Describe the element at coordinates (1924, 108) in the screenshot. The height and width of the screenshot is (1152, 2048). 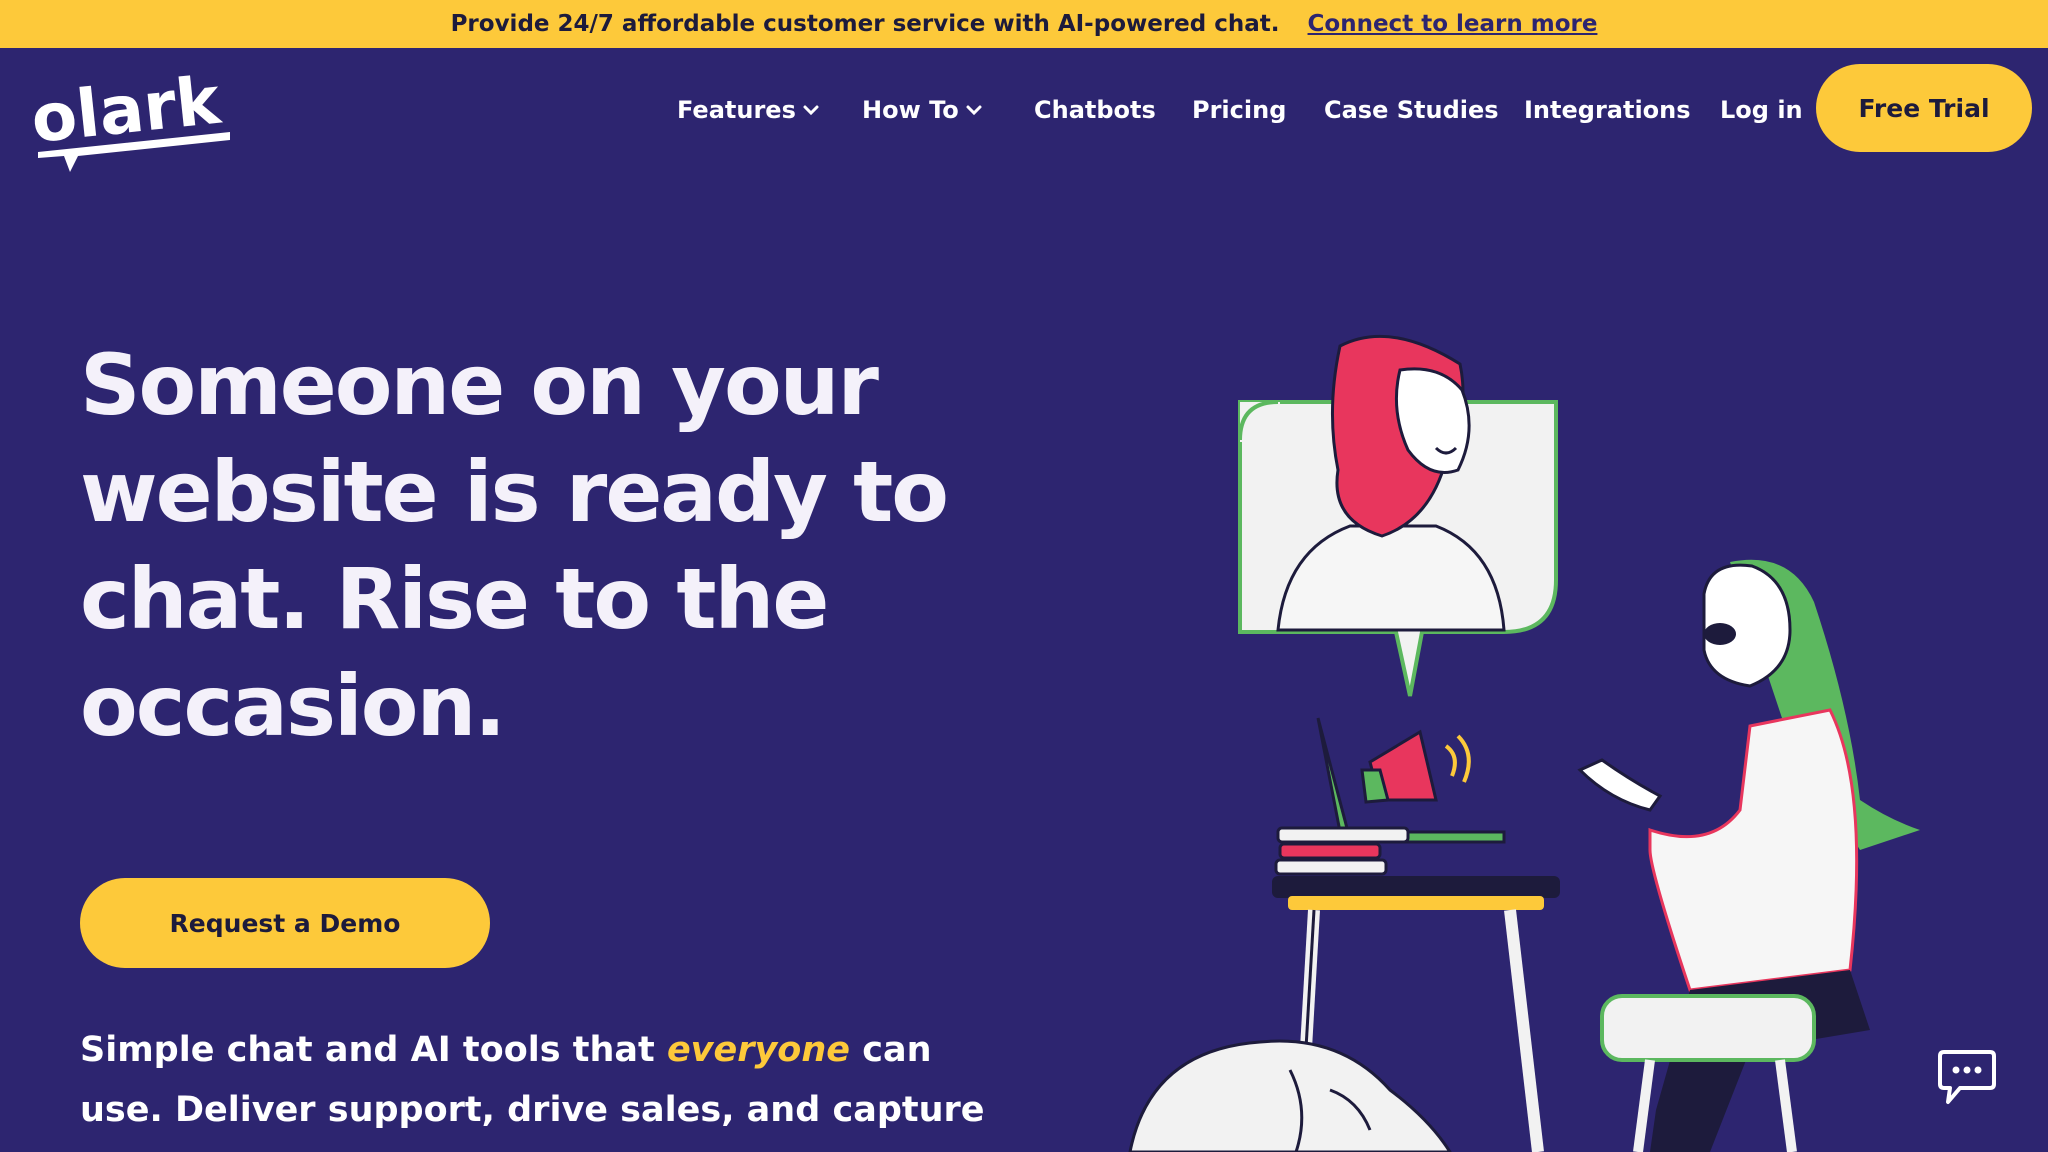
I see `free-trial-button: Free Trial` at that location.